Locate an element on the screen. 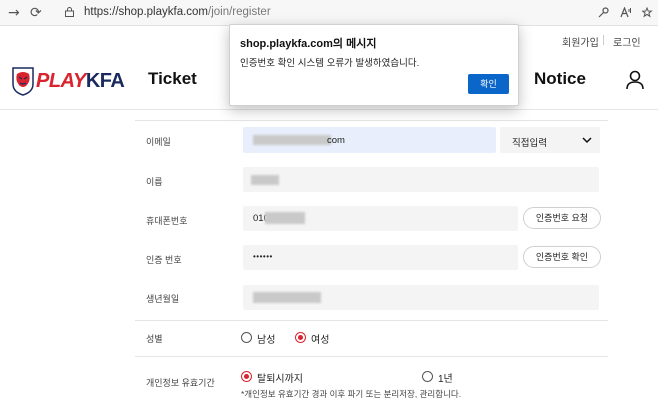 The width and height of the screenshot is (658, 402). gender-female-radio is located at coordinates (300, 337).